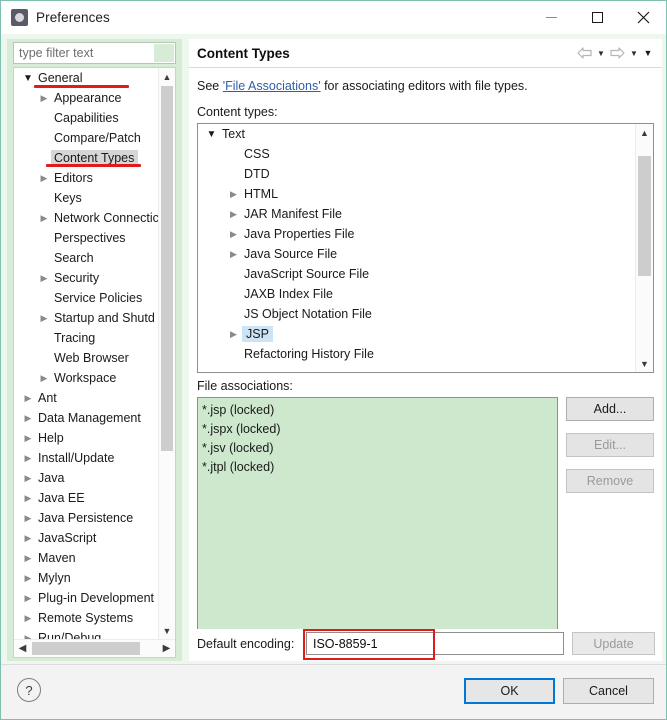 This screenshot has height=720, width=667. Describe the element at coordinates (86, 633) in the screenshot. I see `sidebar-item-run-debug: ▶ Run/Debug` at that location.